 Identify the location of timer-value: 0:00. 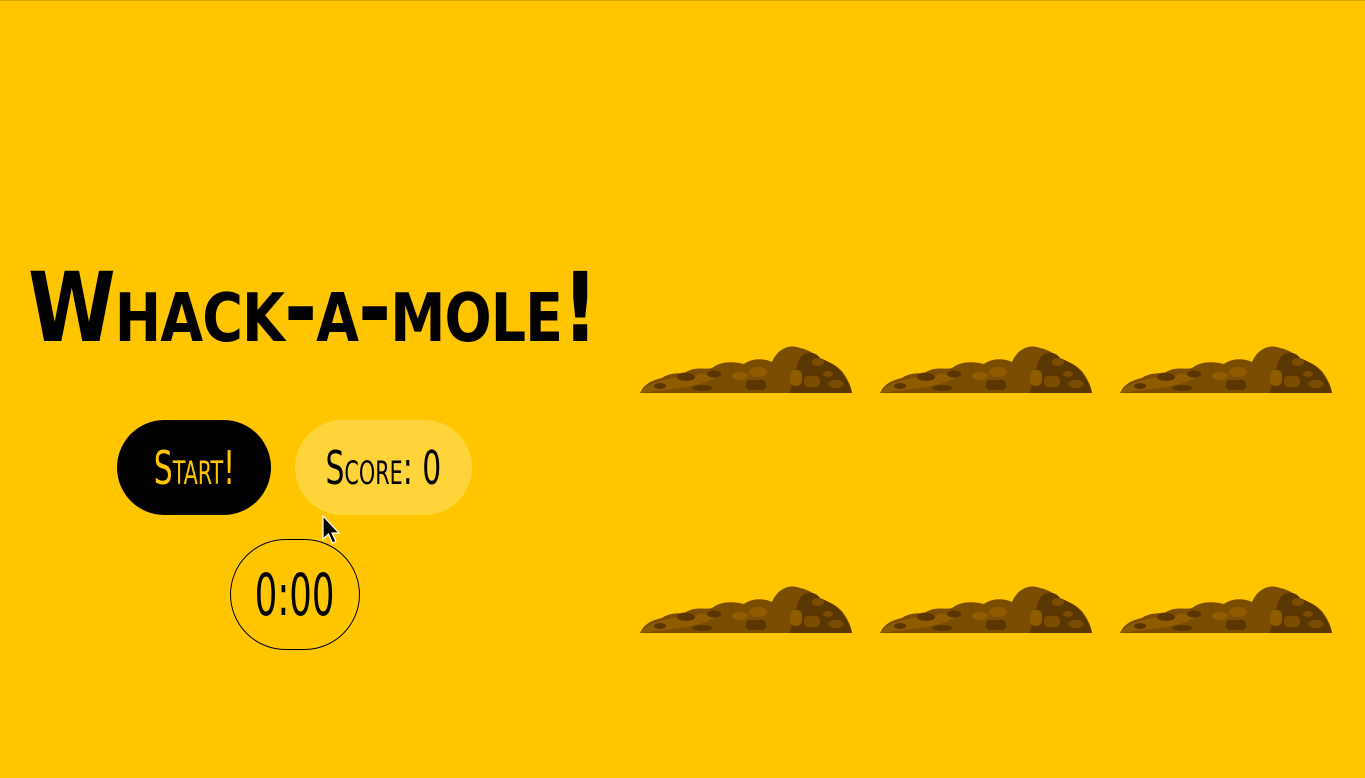
(295, 594).